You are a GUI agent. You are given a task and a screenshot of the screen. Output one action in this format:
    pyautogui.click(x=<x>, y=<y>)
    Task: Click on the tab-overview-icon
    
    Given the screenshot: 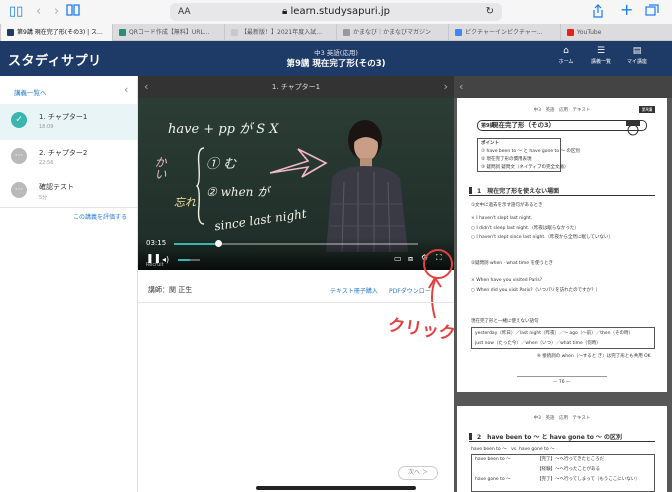 What is the action you would take?
    pyautogui.click(x=652, y=12)
    